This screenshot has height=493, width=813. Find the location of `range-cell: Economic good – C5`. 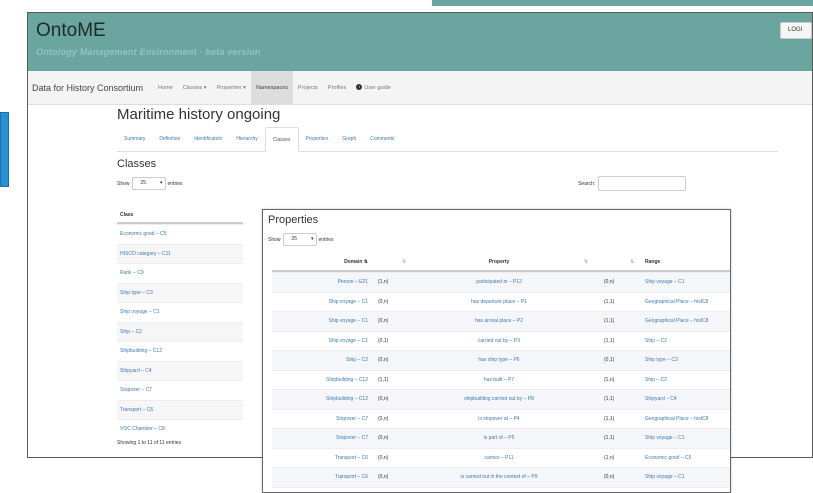

range-cell: Economic good – C5 is located at coordinates (686, 458).